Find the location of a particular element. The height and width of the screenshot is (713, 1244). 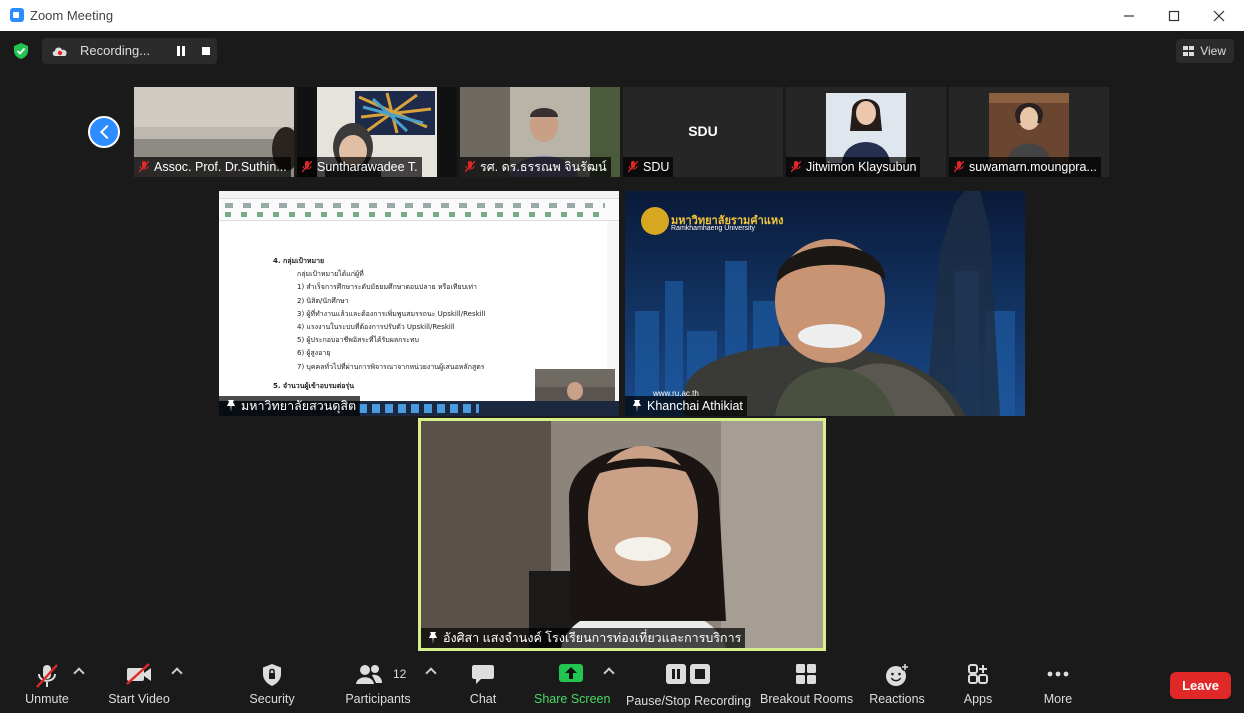

participants-options-chevron-icon is located at coordinates (431, 673).